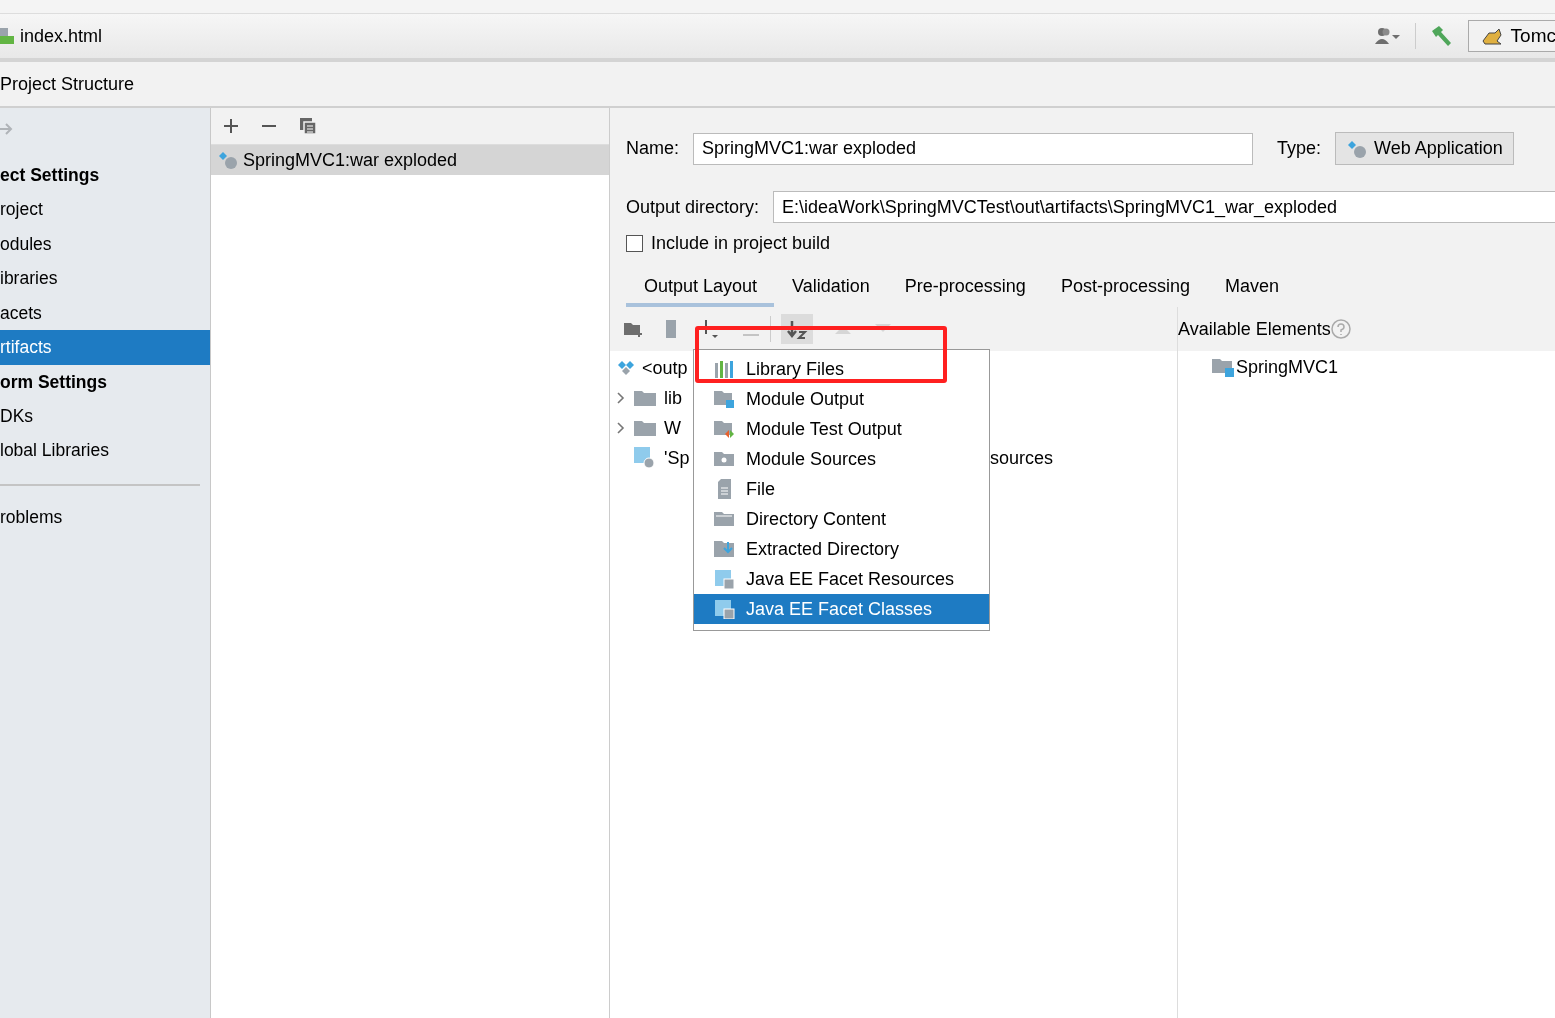  Describe the element at coordinates (105, 516) in the screenshot. I see `sidebar-item: roblems` at that location.